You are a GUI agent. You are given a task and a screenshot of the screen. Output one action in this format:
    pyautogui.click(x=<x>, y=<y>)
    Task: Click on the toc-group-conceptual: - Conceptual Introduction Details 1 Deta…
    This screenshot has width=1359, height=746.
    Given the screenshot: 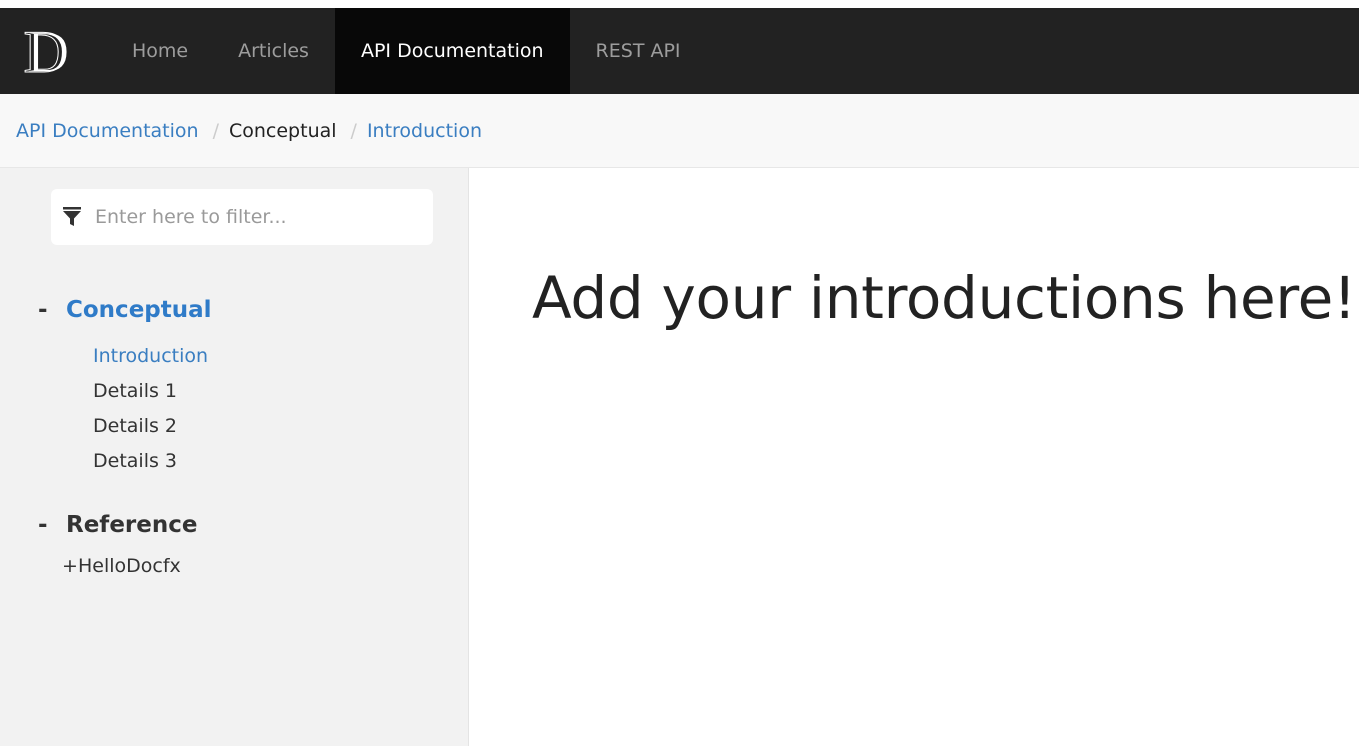 What is the action you would take?
    pyautogui.click(x=248, y=386)
    